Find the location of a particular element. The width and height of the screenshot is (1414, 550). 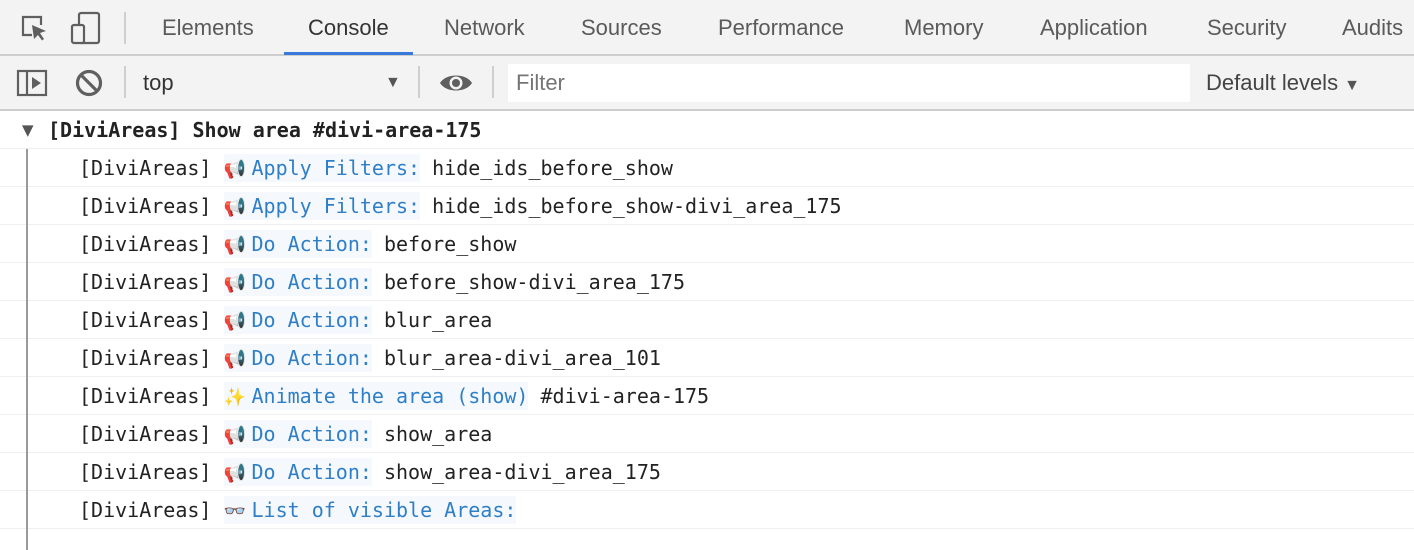

styled-label: 👓 List of visible Areas: is located at coordinates (370, 510).